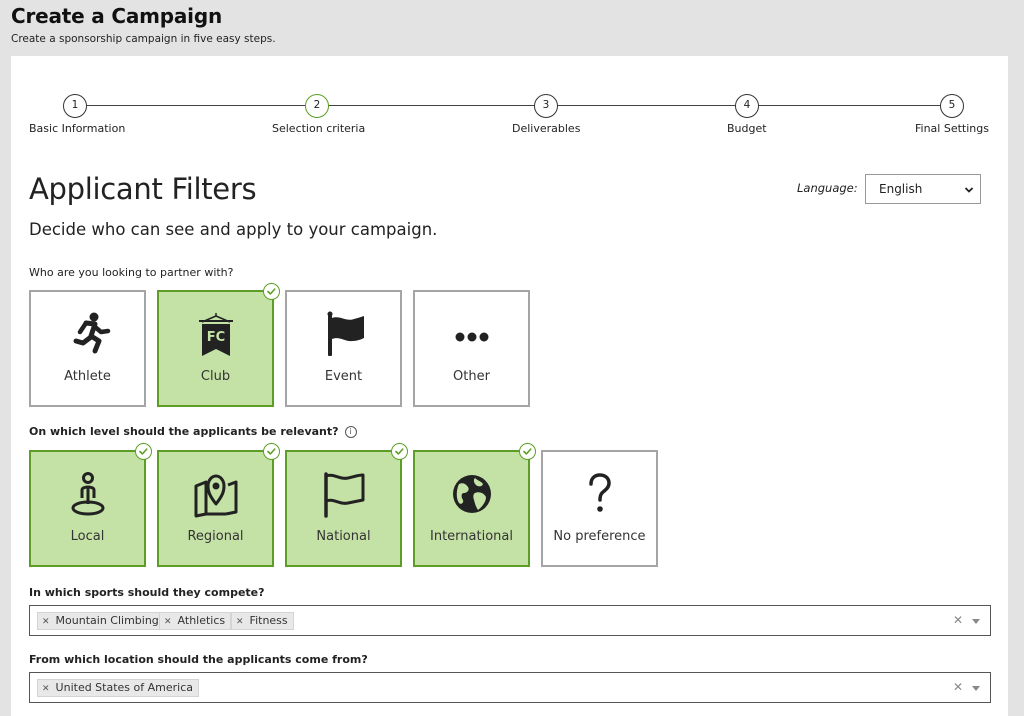 The height and width of the screenshot is (716, 1024). Describe the element at coordinates (471, 494) in the screenshot. I see `globe-icon` at that location.